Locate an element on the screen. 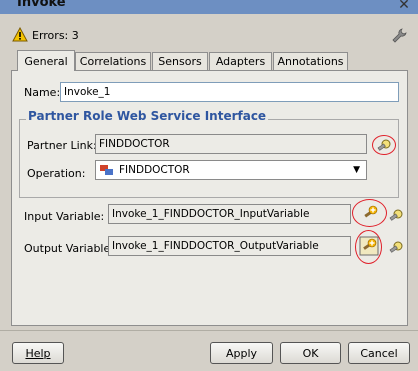 The height and width of the screenshot is (371, 418). partner-link-value: FINDDOCTOR is located at coordinates (134, 144).